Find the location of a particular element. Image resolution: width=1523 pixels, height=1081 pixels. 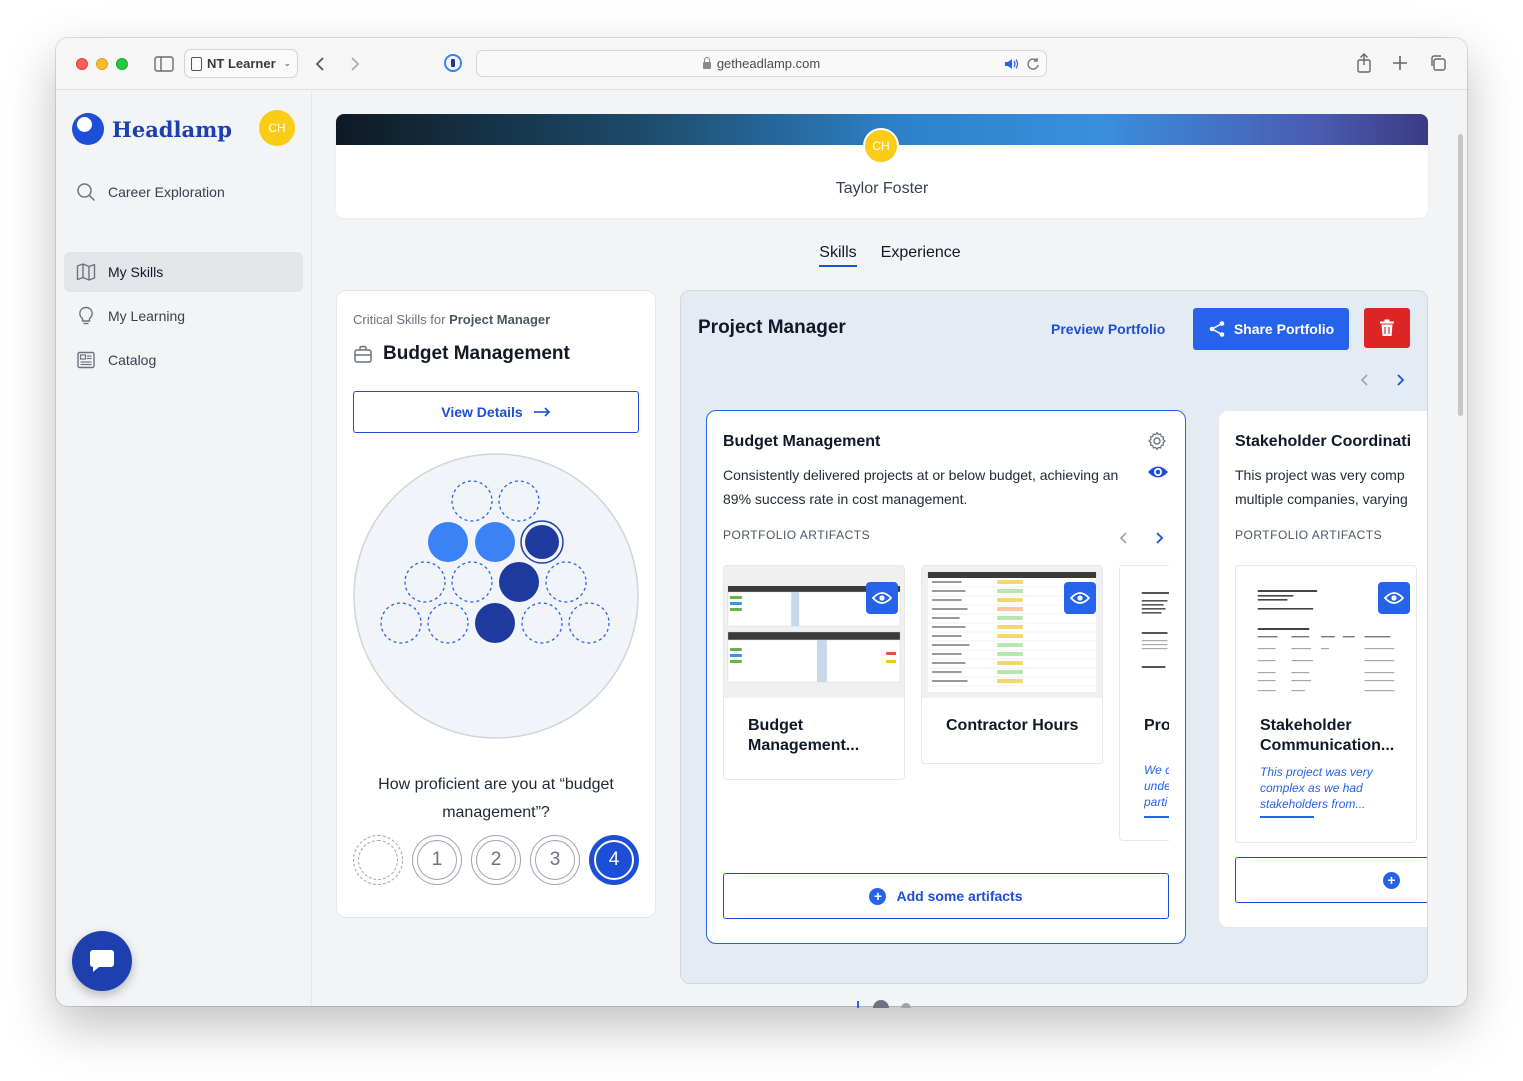

artifact-card: Contractor Hours is located at coordinates (1012, 664).